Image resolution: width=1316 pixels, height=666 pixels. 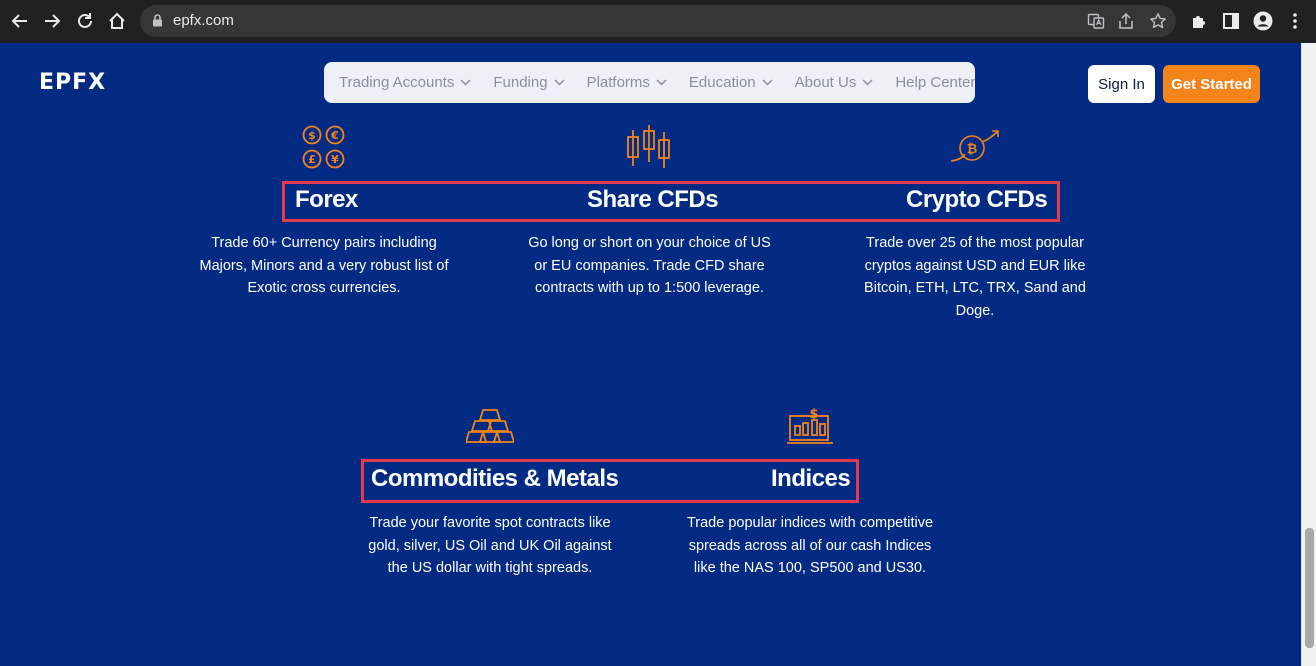 I want to click on nav-education: Education, so click(x=731, y=82).